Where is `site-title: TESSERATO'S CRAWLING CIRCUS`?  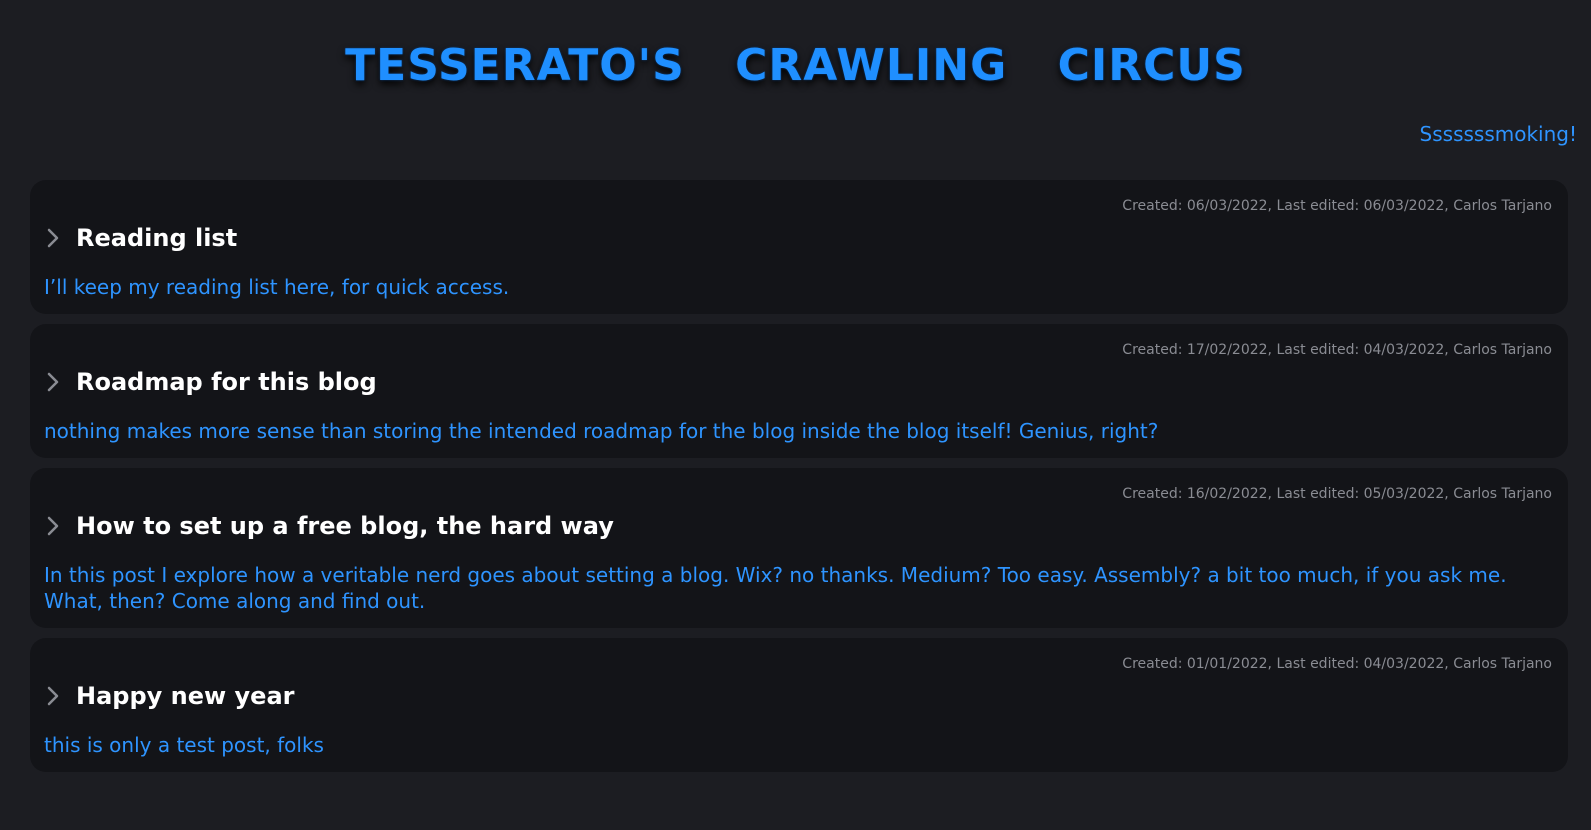
site-title: TESSERATO'S CRAWLING CIRCUS is located at coordinates (795, 66).